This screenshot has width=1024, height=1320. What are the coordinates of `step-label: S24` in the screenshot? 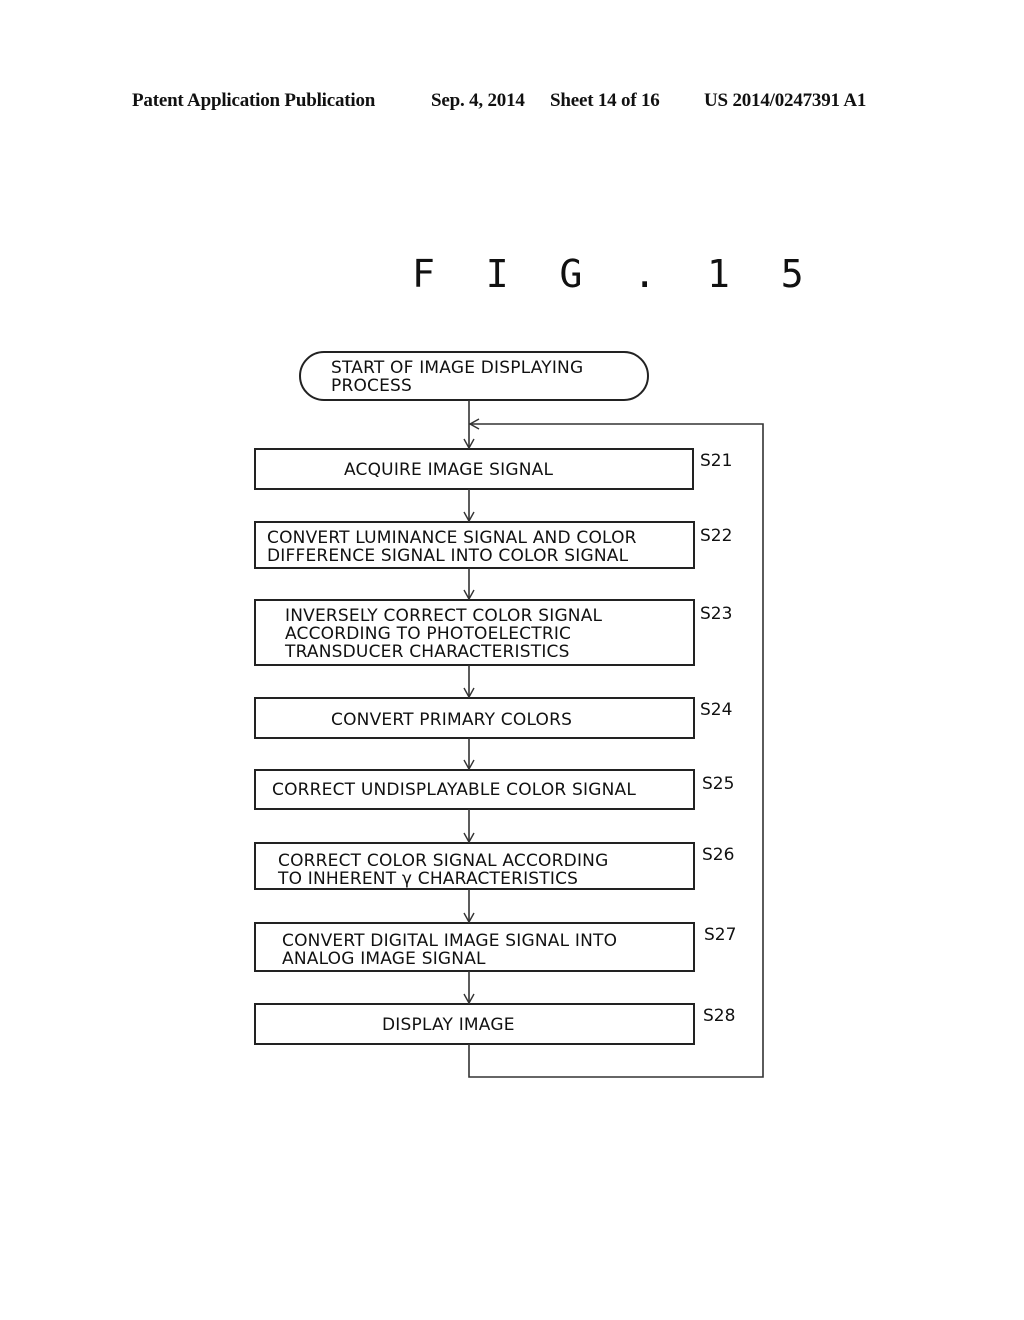 It's located at (716, 710).